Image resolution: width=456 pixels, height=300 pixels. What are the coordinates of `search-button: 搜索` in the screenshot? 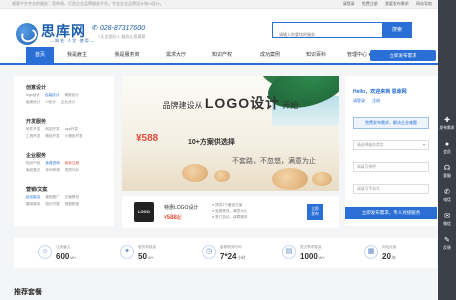 It's located at (397, 30).